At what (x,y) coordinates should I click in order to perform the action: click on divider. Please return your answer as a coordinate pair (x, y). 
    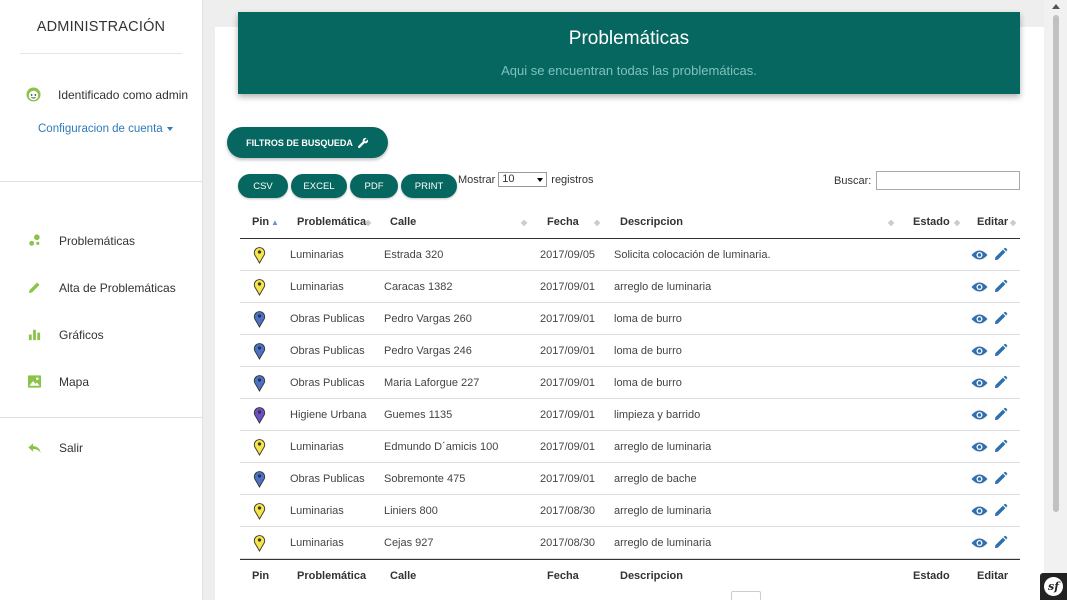
    Looking at the image, I should click on (101, 417).